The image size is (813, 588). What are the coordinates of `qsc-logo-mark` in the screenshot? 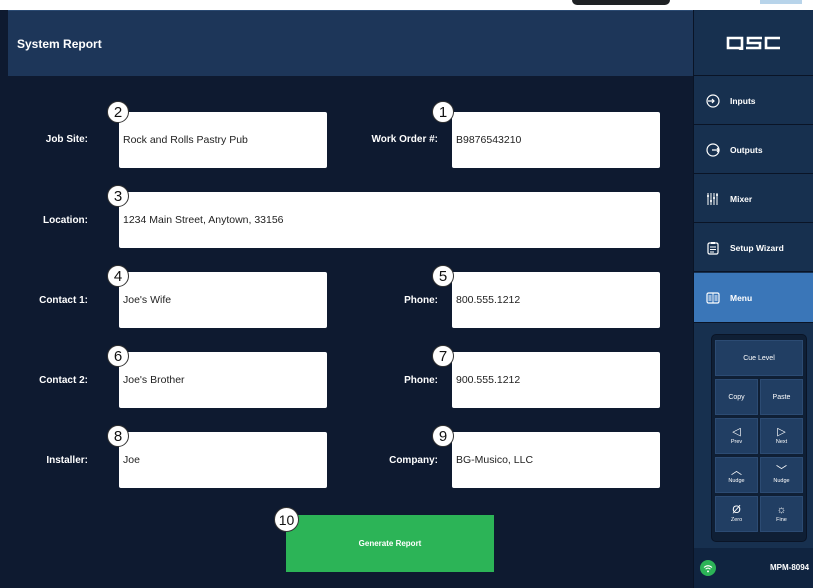 It's located at (753, 43).